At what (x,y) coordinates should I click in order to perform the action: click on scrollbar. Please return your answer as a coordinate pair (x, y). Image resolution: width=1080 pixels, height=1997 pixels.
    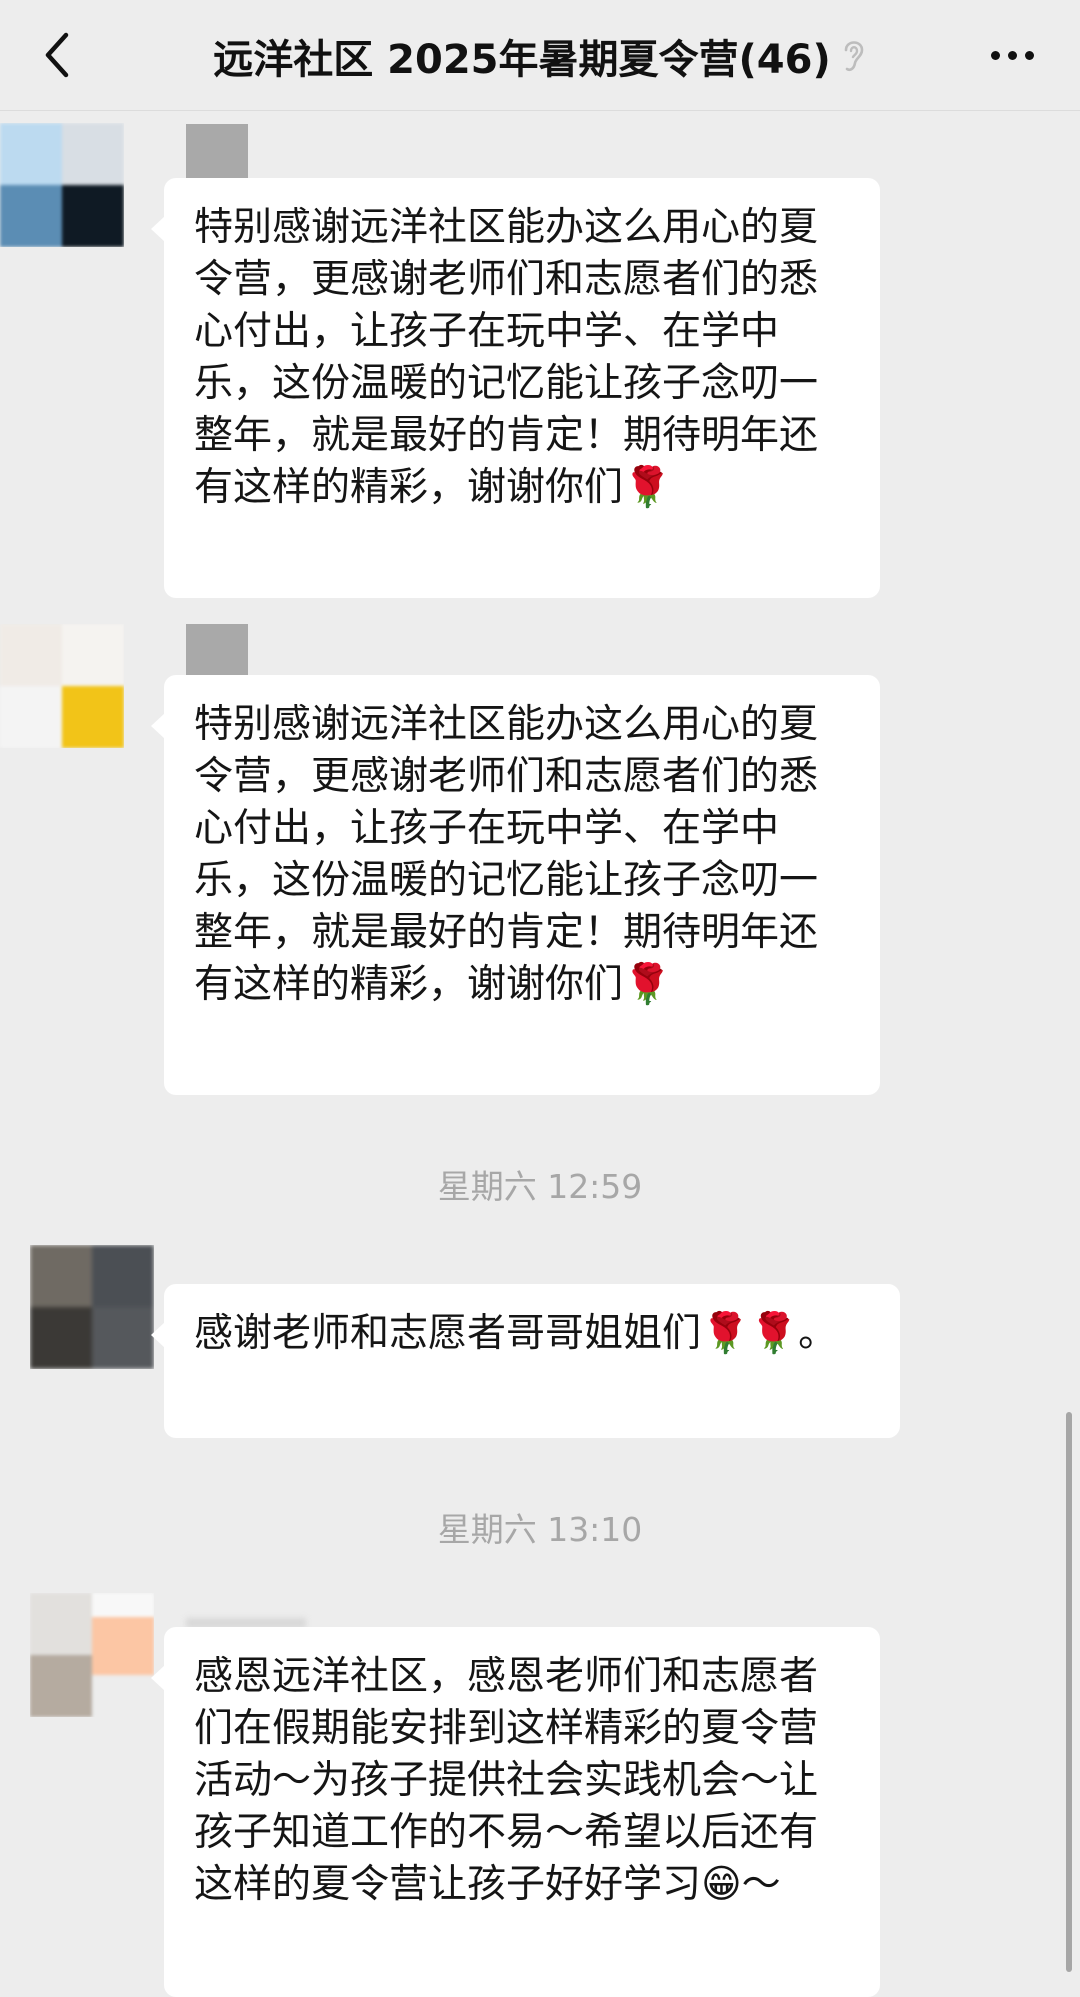
    Looking at the image, I should click on (1069, 1692).